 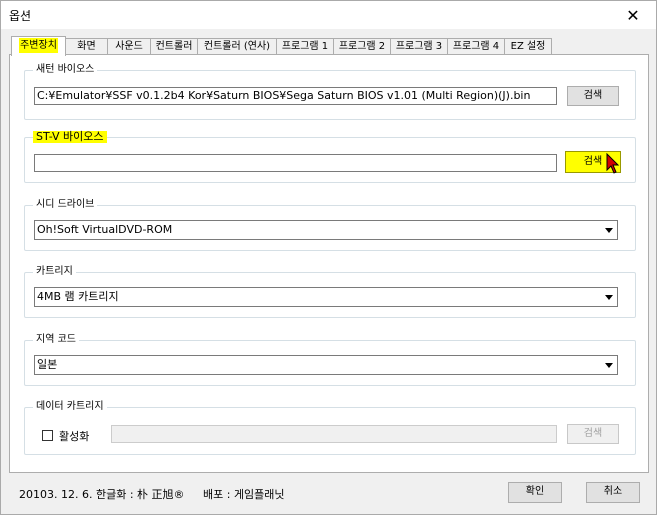 I want to click on data-cartridge-enable-checkbox, so click(x=47, y=435).